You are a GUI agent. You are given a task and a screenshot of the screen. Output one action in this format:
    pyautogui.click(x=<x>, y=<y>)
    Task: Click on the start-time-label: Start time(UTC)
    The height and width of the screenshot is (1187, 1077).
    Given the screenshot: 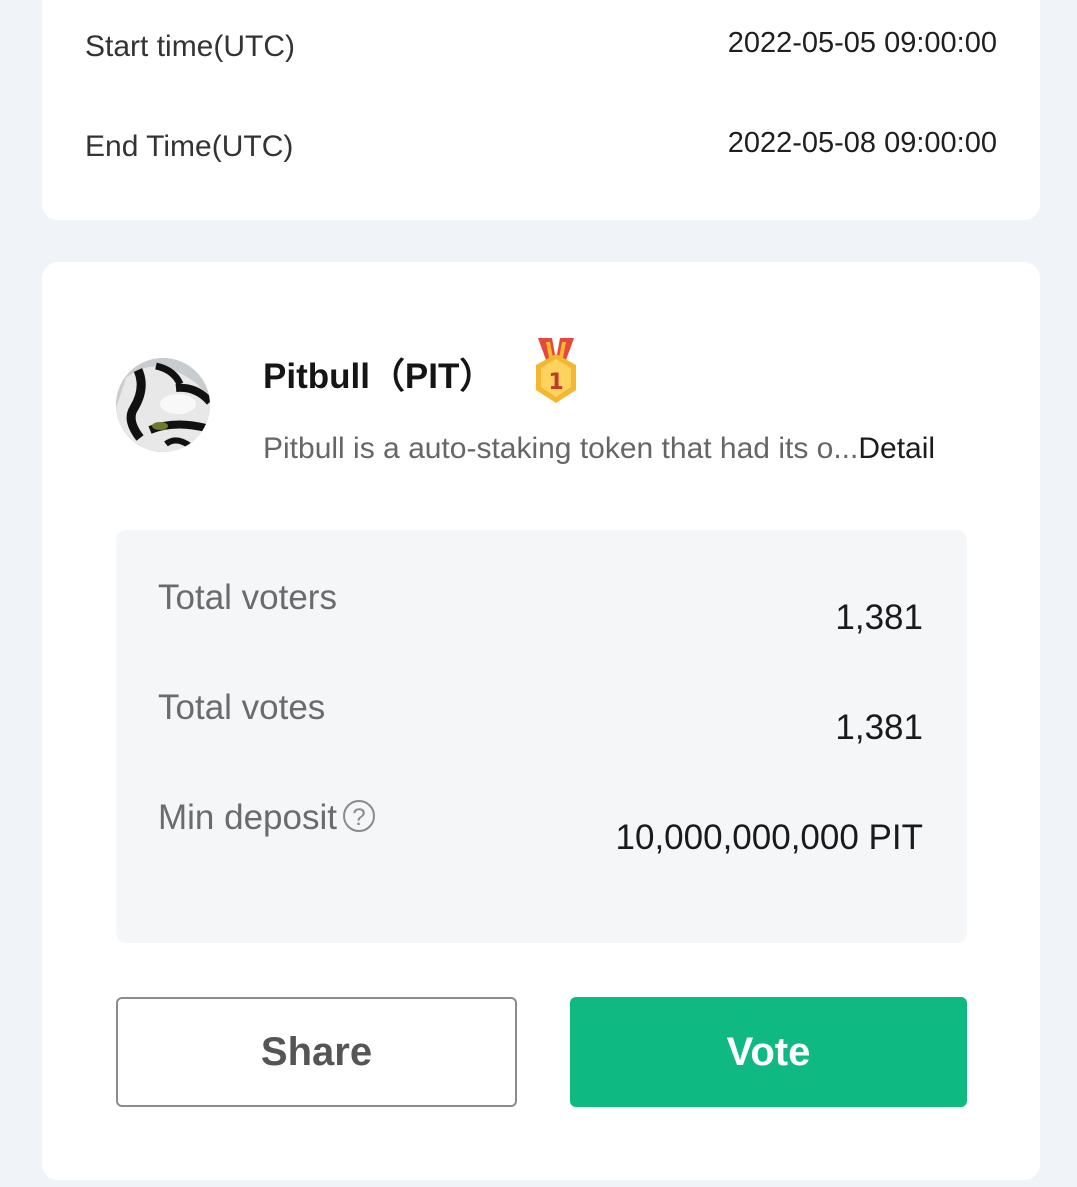 What is the action you would take?
    pyautogui.click(x=190, y=46)
    